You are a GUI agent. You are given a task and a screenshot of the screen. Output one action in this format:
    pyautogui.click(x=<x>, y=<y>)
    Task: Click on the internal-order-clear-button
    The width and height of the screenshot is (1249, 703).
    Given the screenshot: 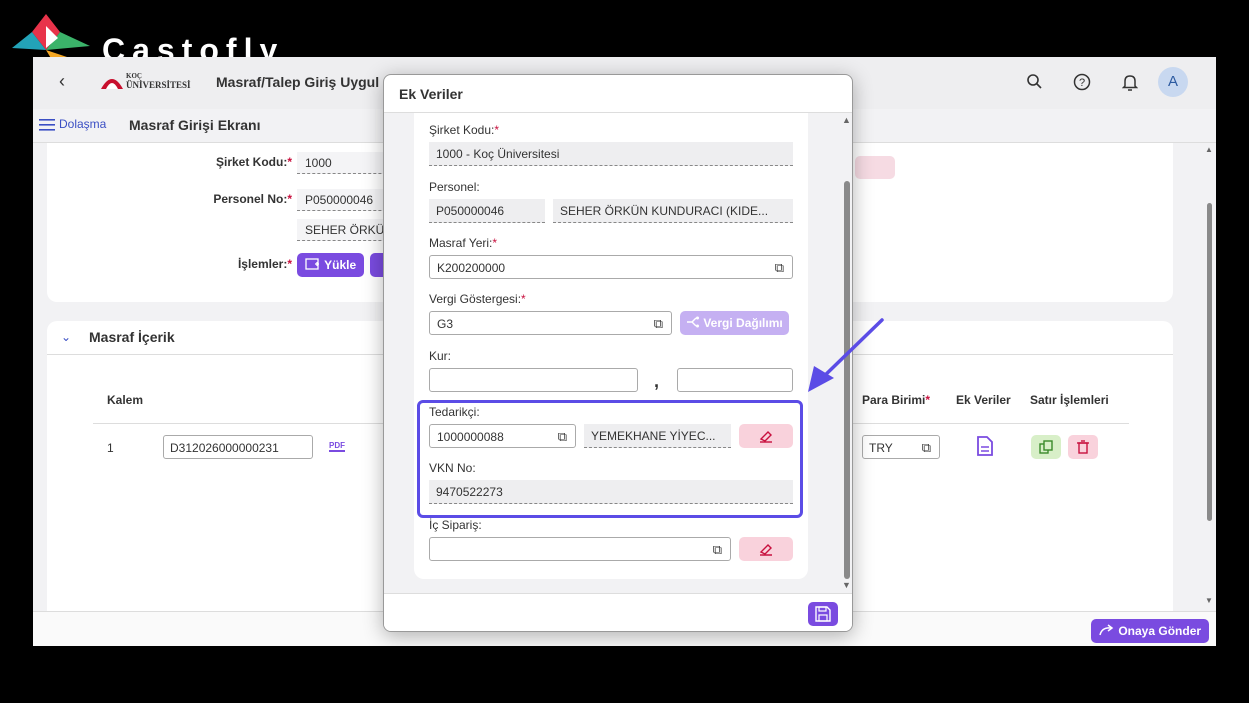 What is the action you would take?
    pyautogui.click(x=766, y=549)
    